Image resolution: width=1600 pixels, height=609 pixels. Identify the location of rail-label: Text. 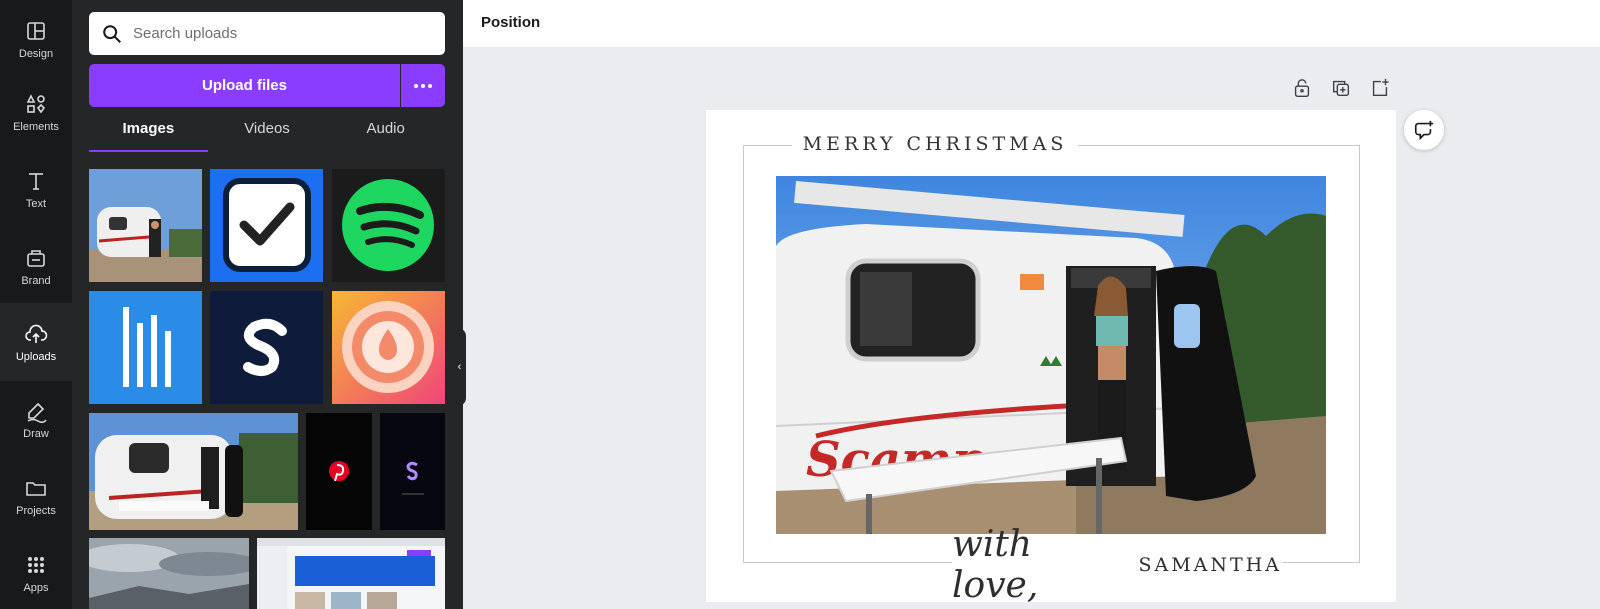
(36, 203).